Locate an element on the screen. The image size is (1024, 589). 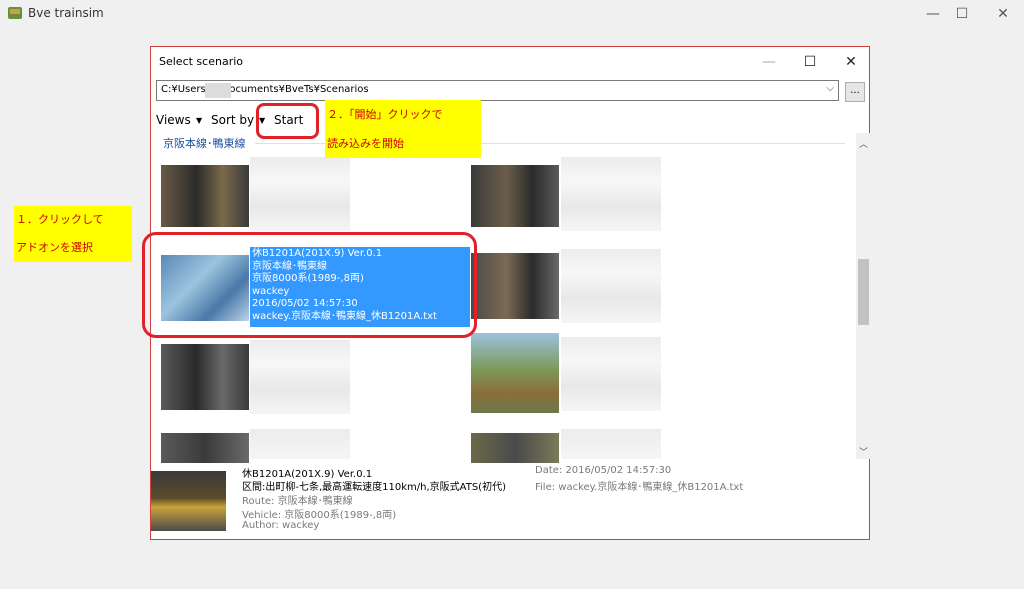
main-titlebar: Bve trainsim — ☐ ✕ is located at coordinates (512, 14).